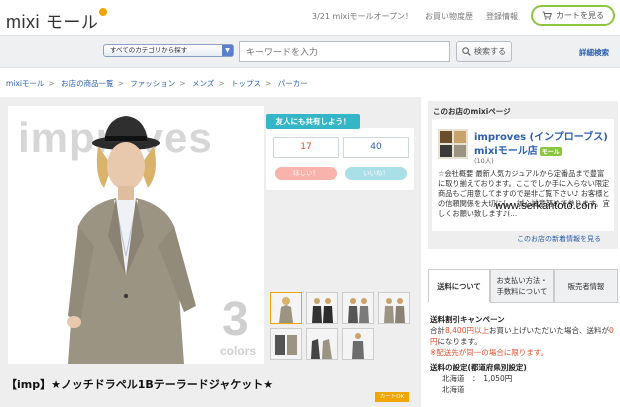 This screenshot has height=407, width=620. What do you see at coordinates (594, 52) in the screenshot?
I see `advanced-search-link: 詳細検索` at bounding box center [594, 52].